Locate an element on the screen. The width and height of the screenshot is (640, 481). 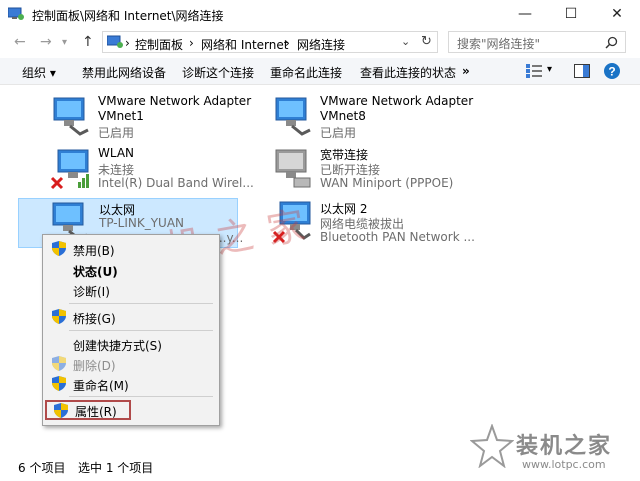
recent-dropdown-button: ▾ is located at coordinates (64, 42).